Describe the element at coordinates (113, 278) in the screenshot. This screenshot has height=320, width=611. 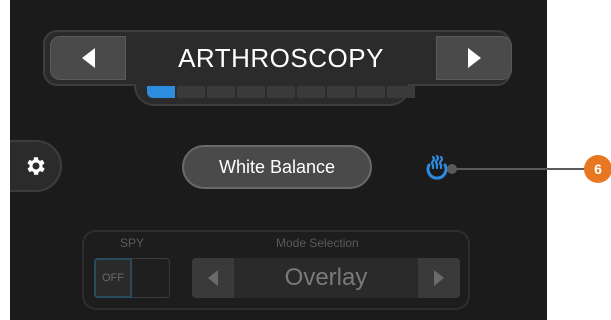
I see `spy-toggle-off: OFF` at that location.